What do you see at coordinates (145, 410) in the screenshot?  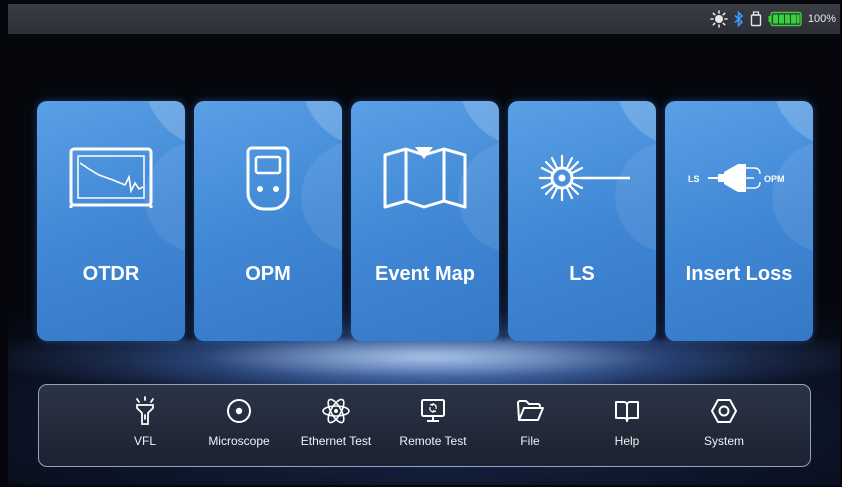 I see `flashlight-icon` at bounding box center [145, 410].